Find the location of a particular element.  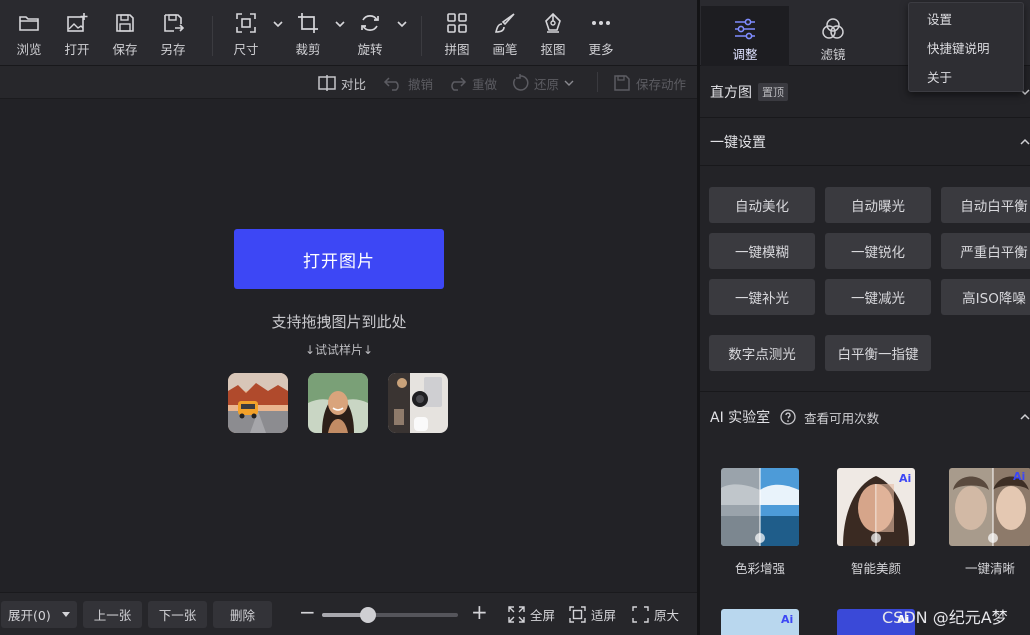

cutout-label: 抠图 is located at coordinates (553, 49).